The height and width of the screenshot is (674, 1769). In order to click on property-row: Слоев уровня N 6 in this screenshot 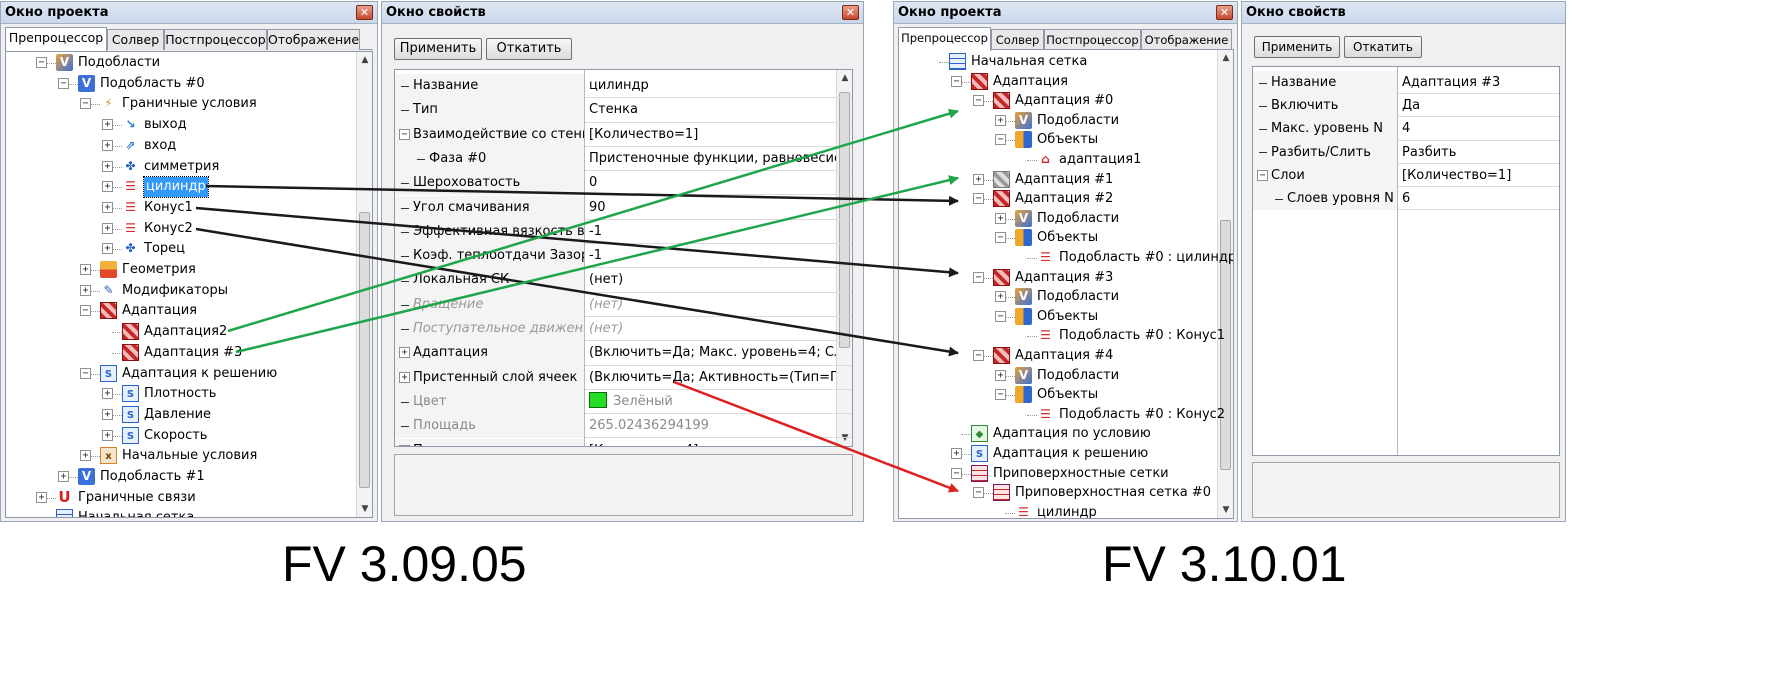, I will do `click(1406, 199)`.